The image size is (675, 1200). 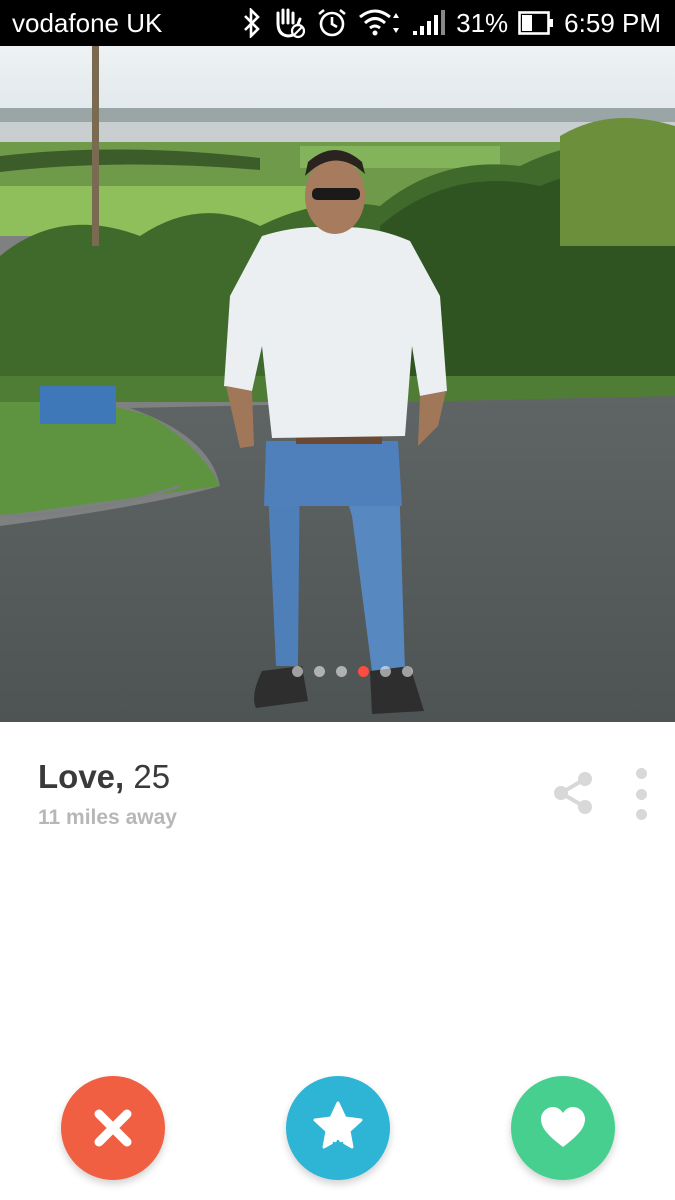 I want to click on photo-pagination, so click(x=337, y=671).